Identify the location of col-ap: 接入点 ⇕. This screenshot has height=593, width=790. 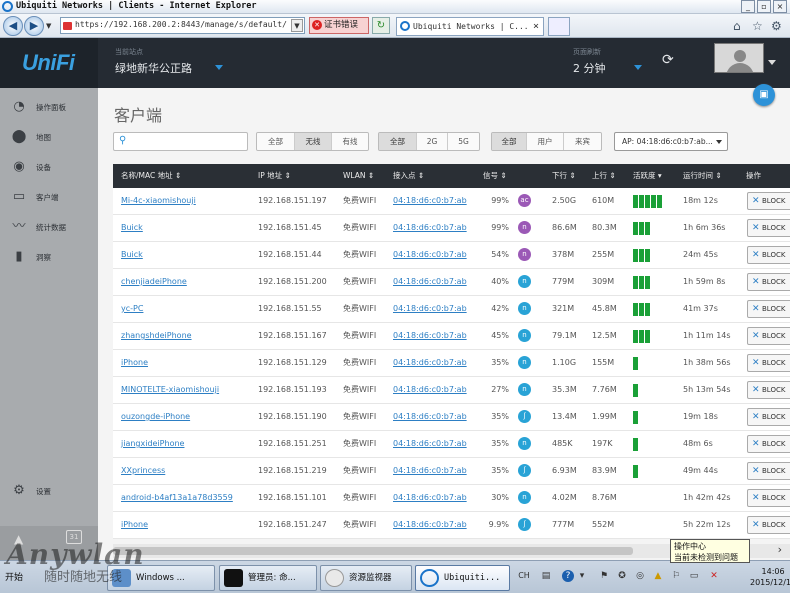
(408, 176).